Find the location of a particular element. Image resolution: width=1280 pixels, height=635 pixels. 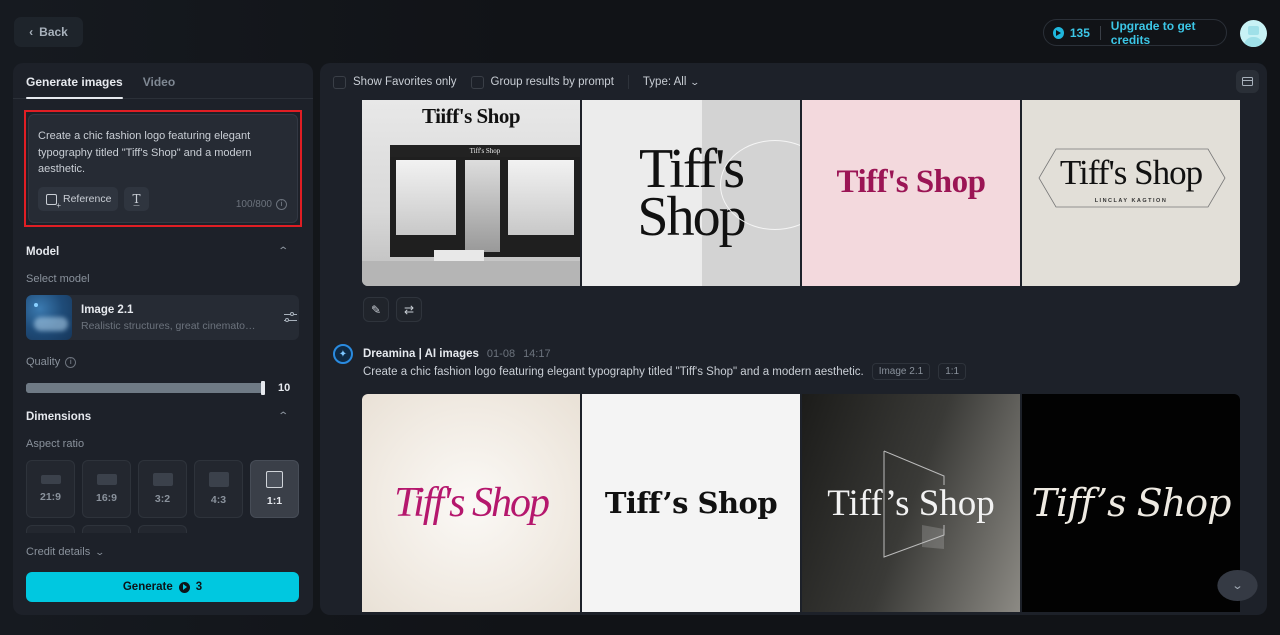

aspect-option-1-1: 1:1 is located at coordinates (274, 489).